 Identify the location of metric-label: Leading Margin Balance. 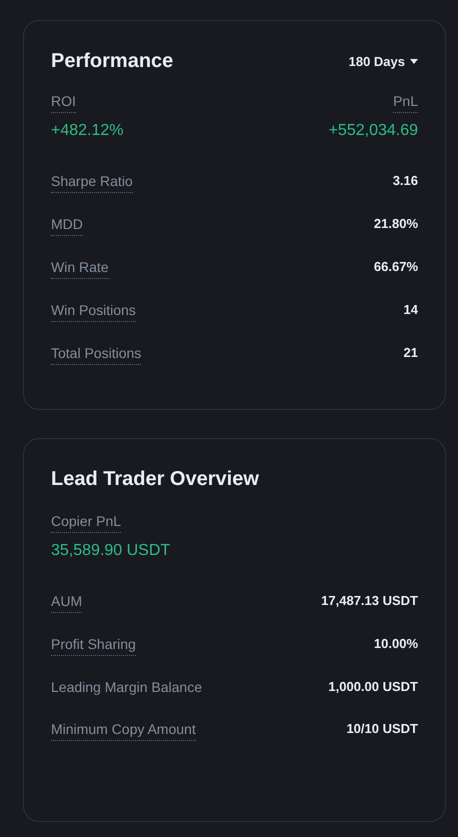
(126, 687).